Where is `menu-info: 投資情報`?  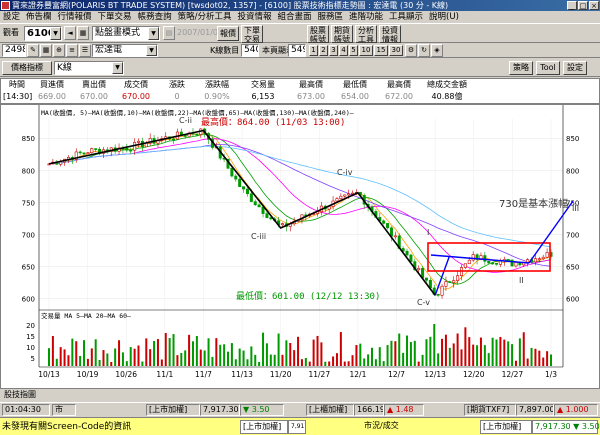 menu-info: 投資情報 is located at coordinates (254, 17).